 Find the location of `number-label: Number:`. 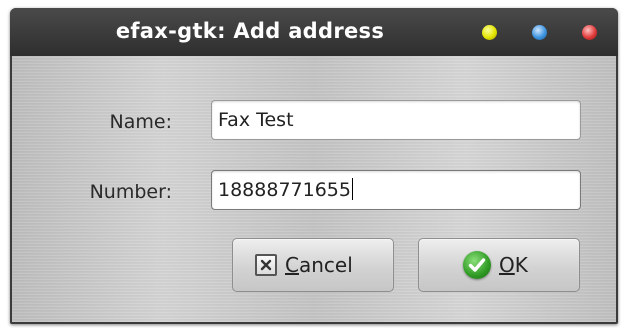

number-label: Number: is located at coordinates (130, 192).